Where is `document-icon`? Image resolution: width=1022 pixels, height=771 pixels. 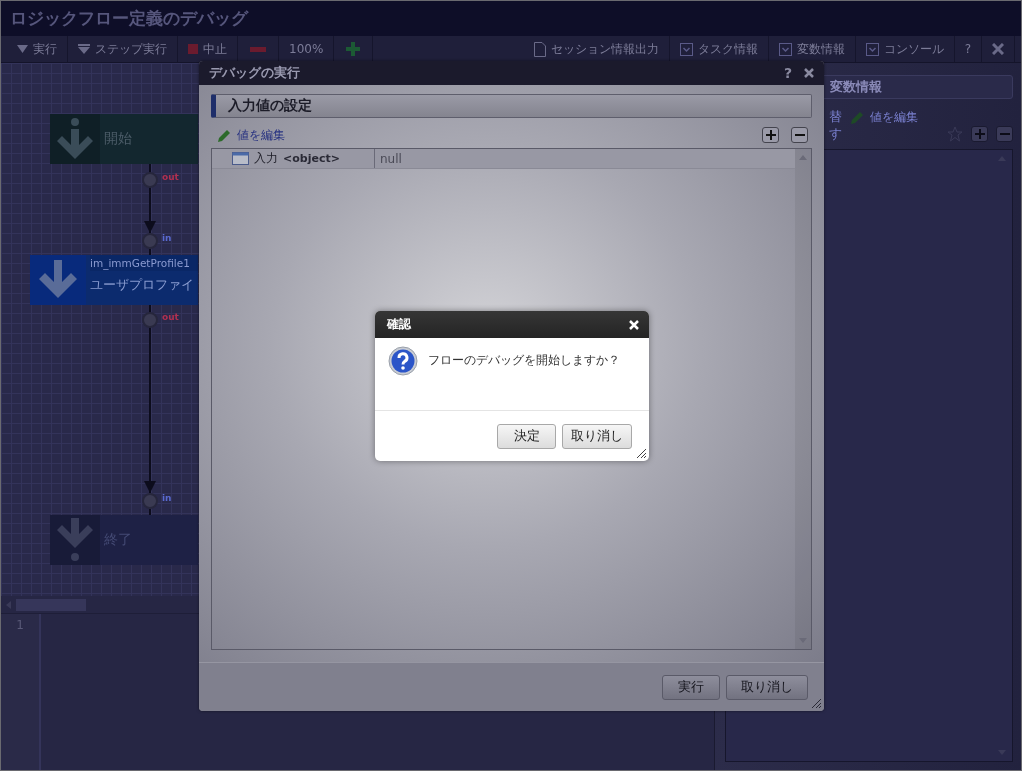
document-icon is located at coordinates (539, 49).